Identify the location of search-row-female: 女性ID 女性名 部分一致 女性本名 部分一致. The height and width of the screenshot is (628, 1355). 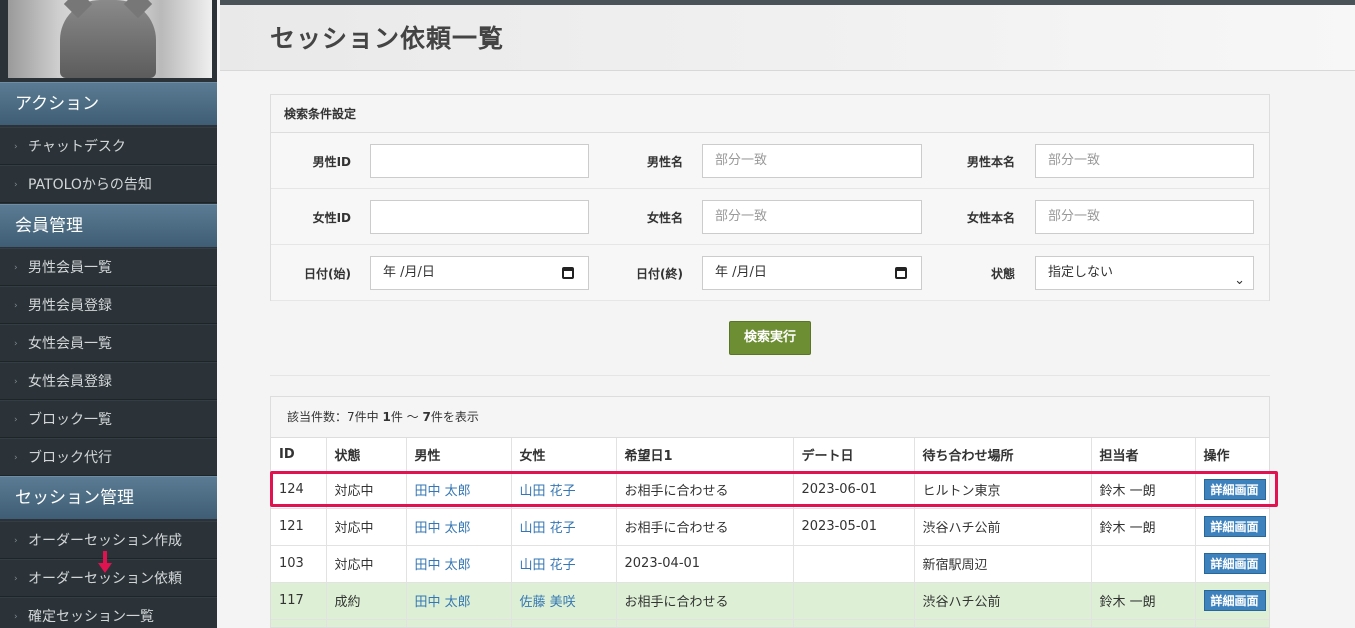
(770, 217).